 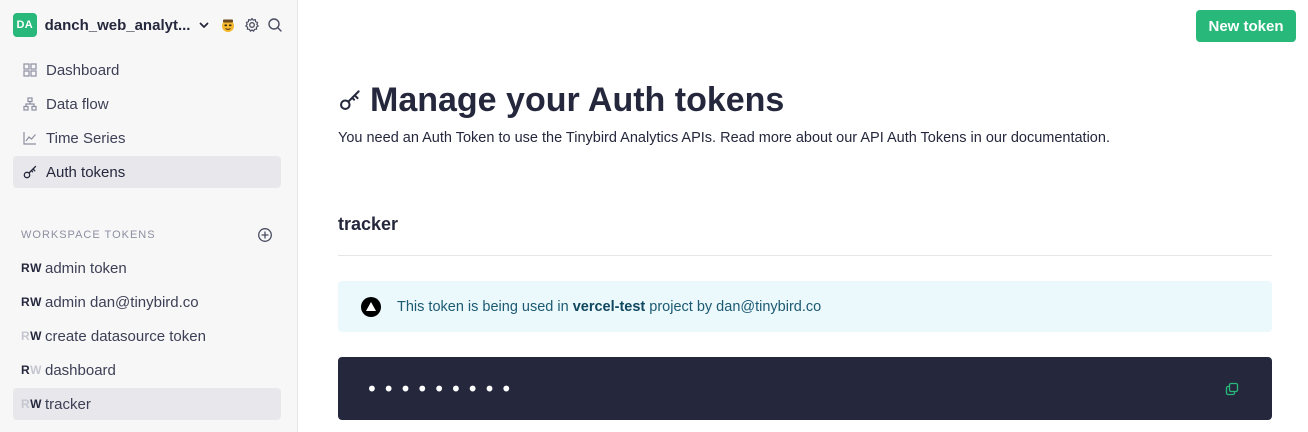 What do you see at coordinates (147, 70) in the screenshot?
I see `sidebar-item-dashboard: Dashboard` at bounding box center [147, 70].